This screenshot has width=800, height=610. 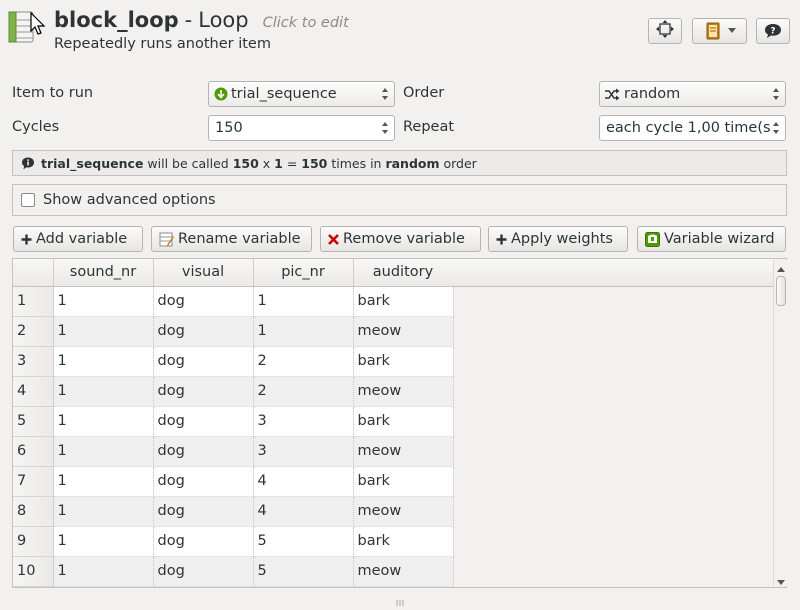 I want to click on table-row: 3 1 dog 2 bark, so click(x=233, y=361).